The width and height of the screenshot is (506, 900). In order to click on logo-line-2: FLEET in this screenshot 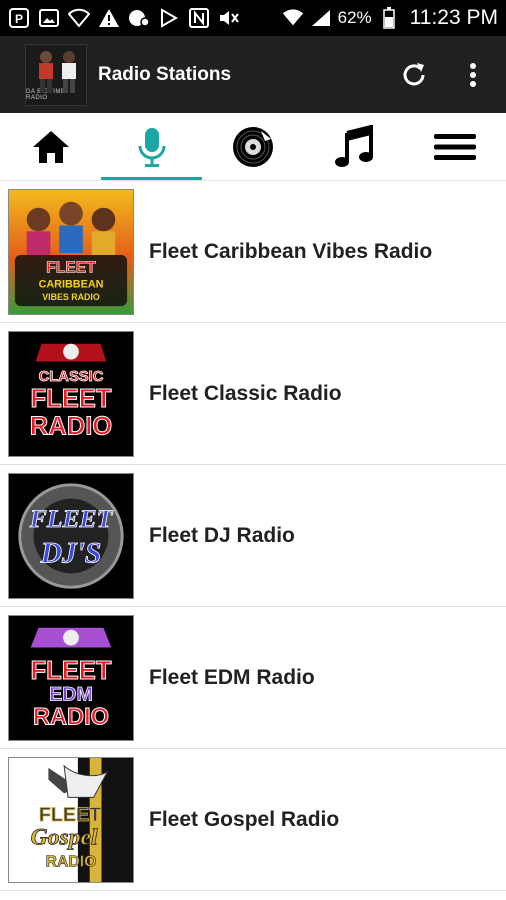, I will do `click(70, 398)`.